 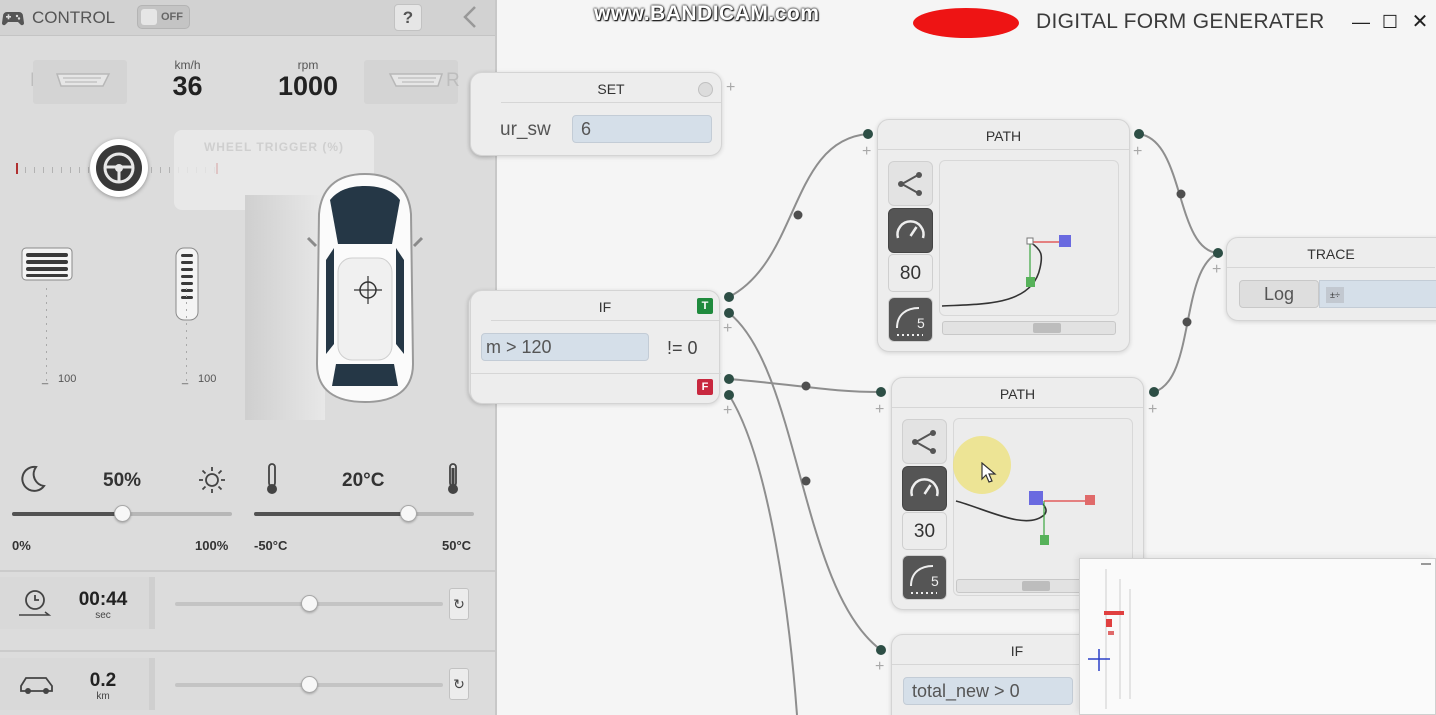 What do you see at coordinates (705, 306) in the screenshot?
I see `true-branch-flag: T` at bounding box center [705, 306].